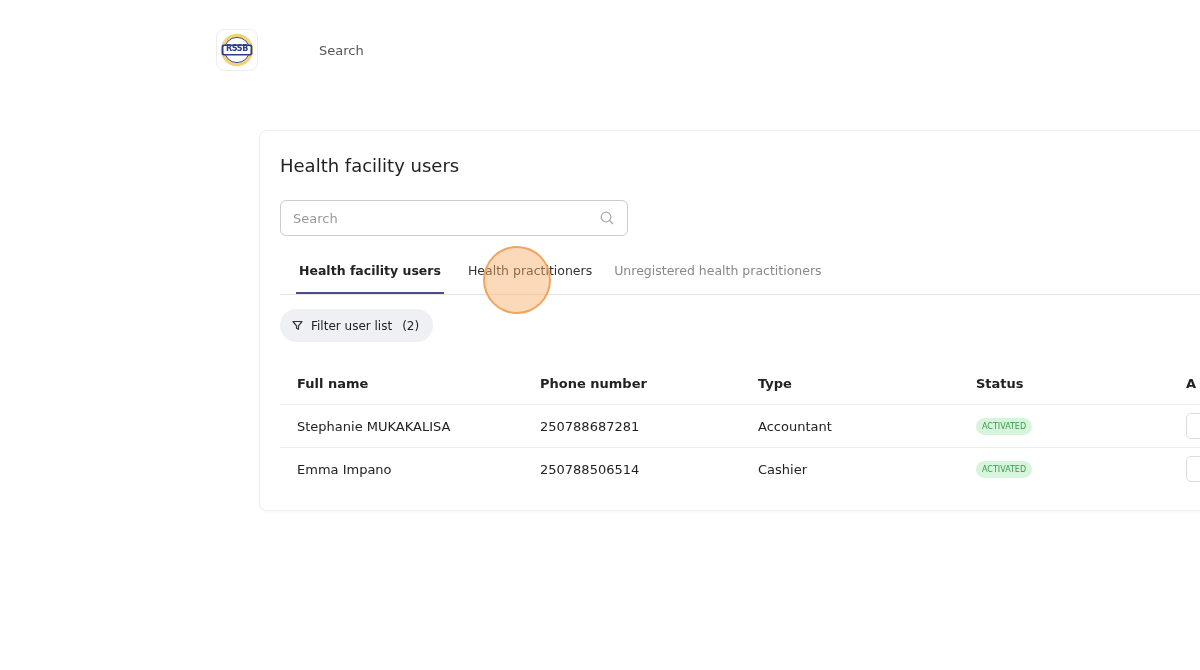 This screenshot has width=1200, height=670. I want to click on column-header: Type, so click(775, 383).